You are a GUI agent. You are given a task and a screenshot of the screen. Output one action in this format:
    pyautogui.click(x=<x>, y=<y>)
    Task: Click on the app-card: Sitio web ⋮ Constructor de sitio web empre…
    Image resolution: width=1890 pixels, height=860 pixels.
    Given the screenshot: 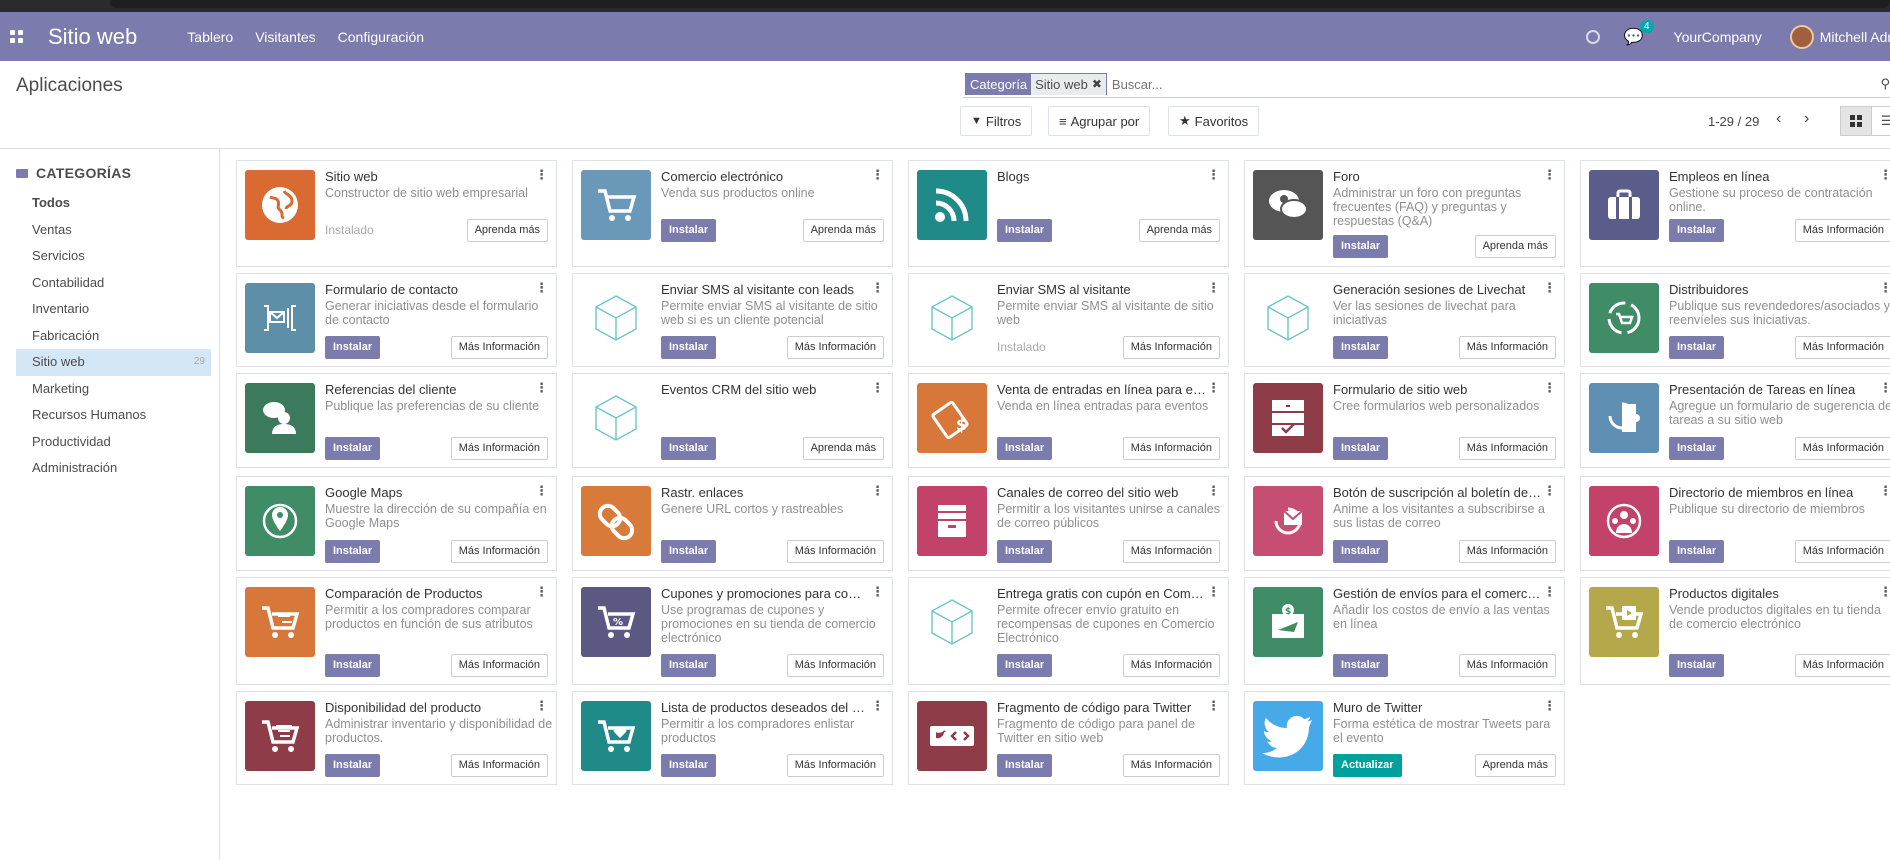 What is the action you would take?
    pyautogui.click(x=396, y=213)
    